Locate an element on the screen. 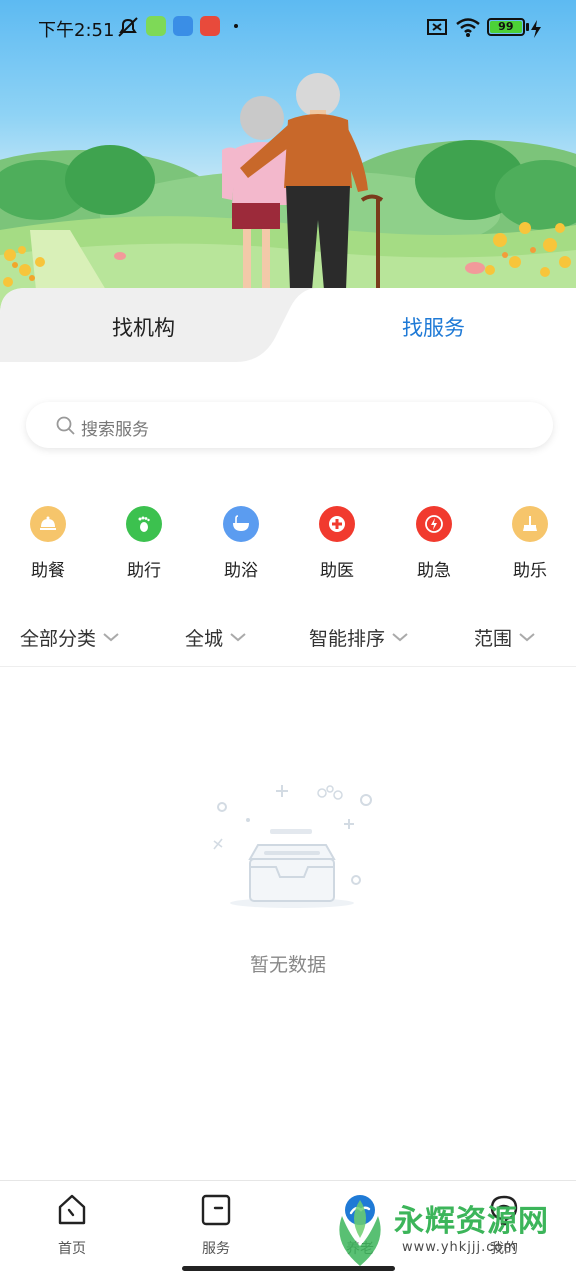  filter-category: 全部分类 is located at coordinates (70, 637).